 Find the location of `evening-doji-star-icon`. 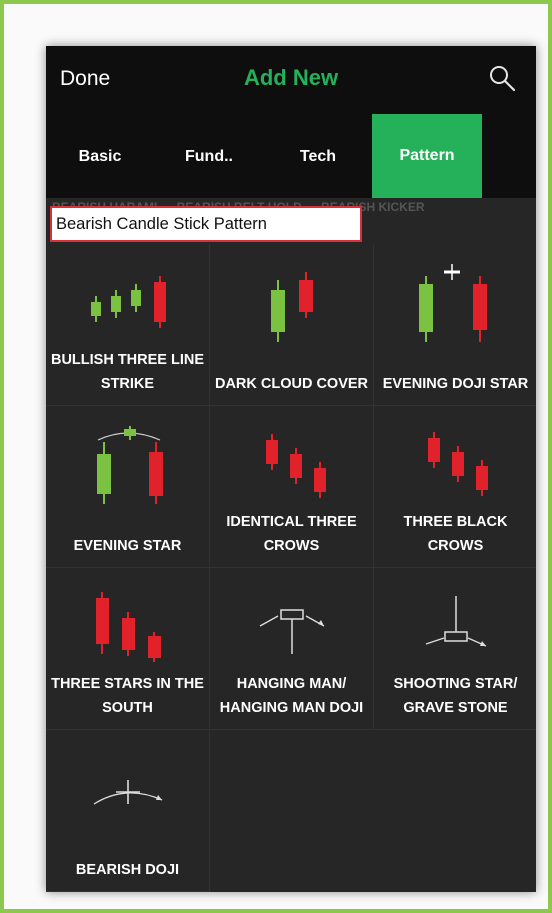

evening-doji-star-icon is located at coordinates (453, 303).